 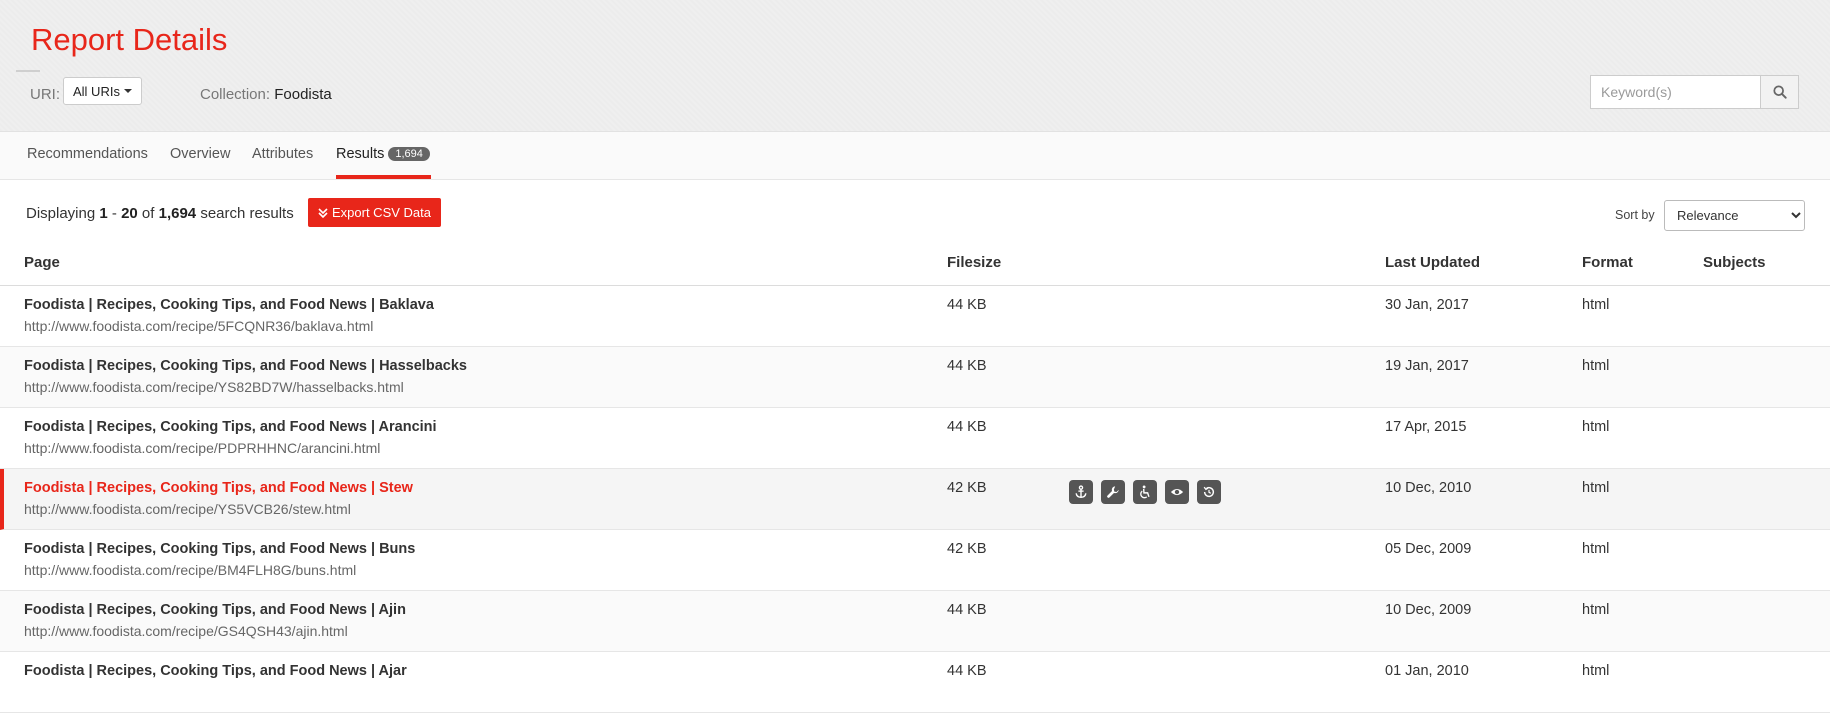 What do you see at coordinates (1427, 671) in the screenshot?
I see `row-last-updated: 01 Jan, 2010` at bounding box center [1427, 671].